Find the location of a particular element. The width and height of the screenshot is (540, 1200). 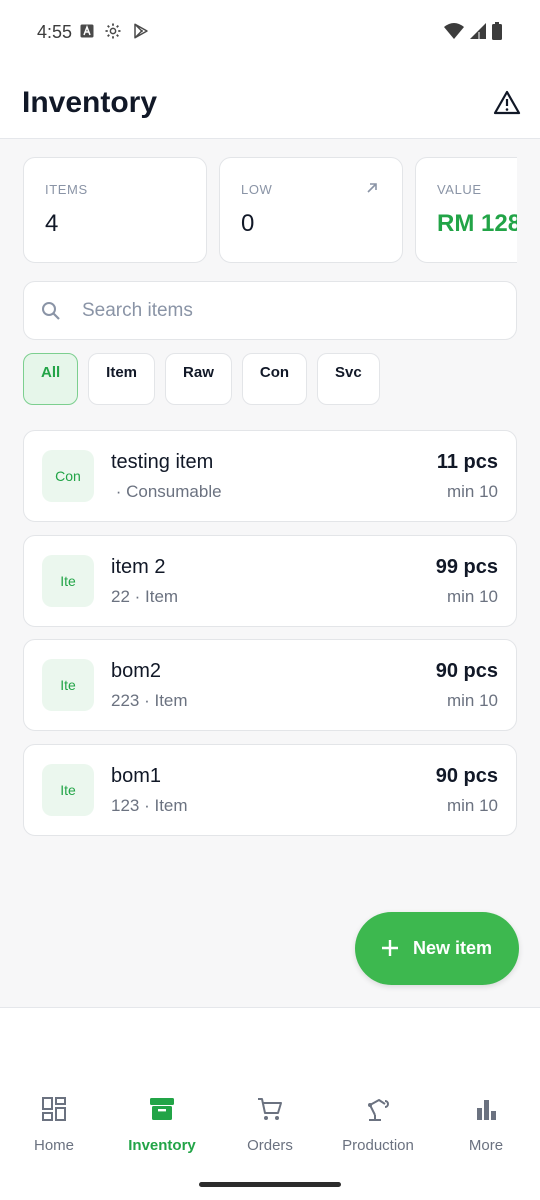

status-bar: 4:55 is located at coordinates (270, 33).